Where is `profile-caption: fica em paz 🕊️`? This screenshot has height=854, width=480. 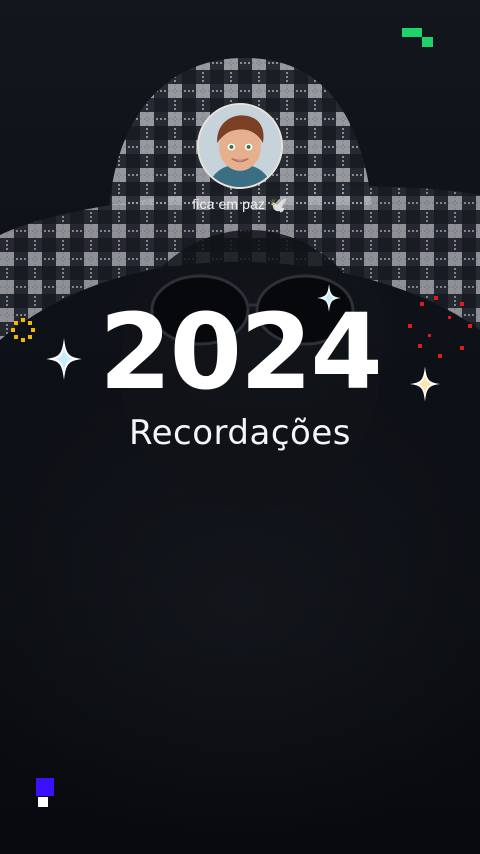 profile-caption: fica em paz 🕊️ is located at coordinates (240, 205).